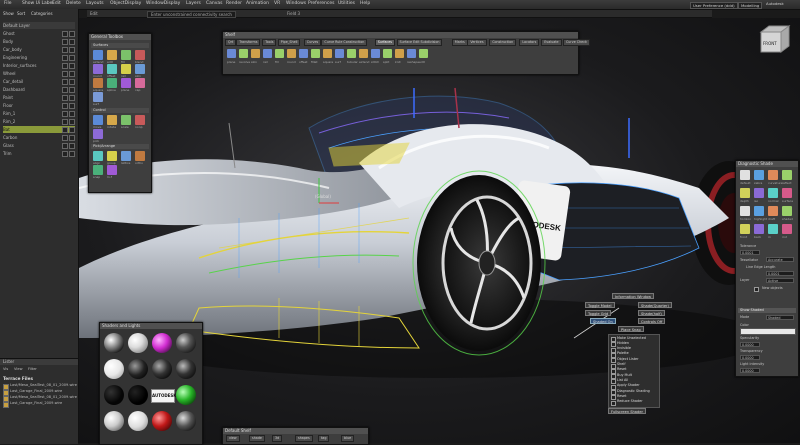 This screenshot has width=800, height=445. I want to click on shelf-tab: Qrt, so click(231, 42).